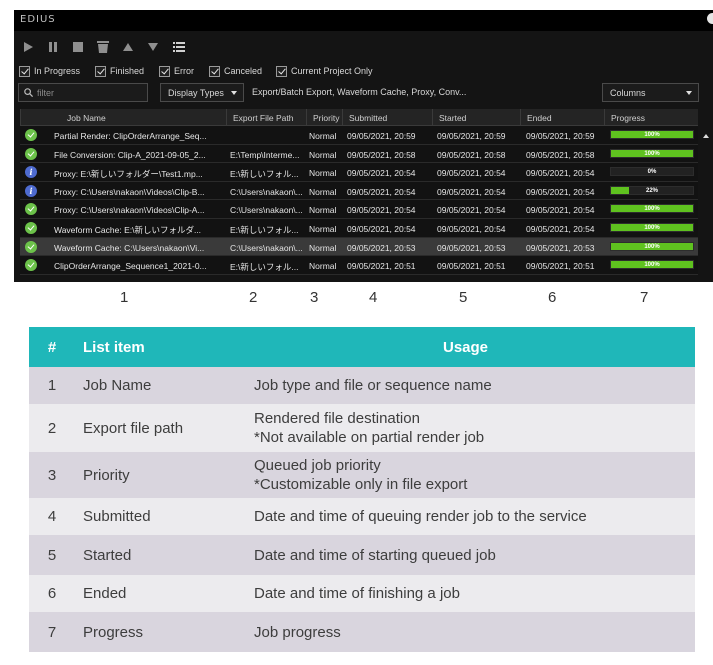  Describe the element at coordinates (560, 154) in the screenshot. I see `ended-cell: 09/05/2021, 20:58` at that location.